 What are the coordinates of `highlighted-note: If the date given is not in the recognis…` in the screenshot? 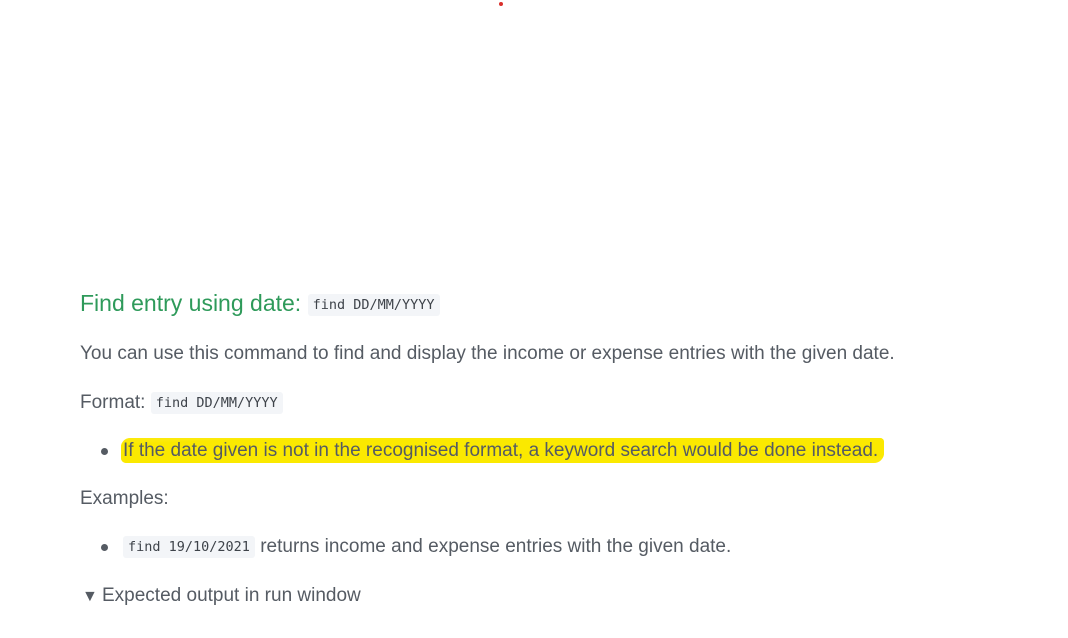 It's located at (503, 450).